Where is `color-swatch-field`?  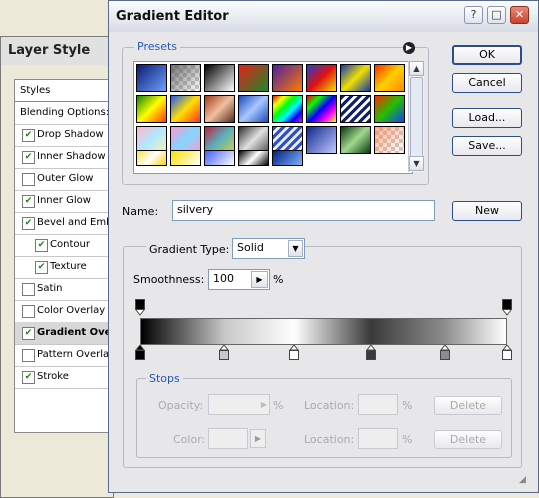 color-swatch-field is located at coordinates (228, 438).